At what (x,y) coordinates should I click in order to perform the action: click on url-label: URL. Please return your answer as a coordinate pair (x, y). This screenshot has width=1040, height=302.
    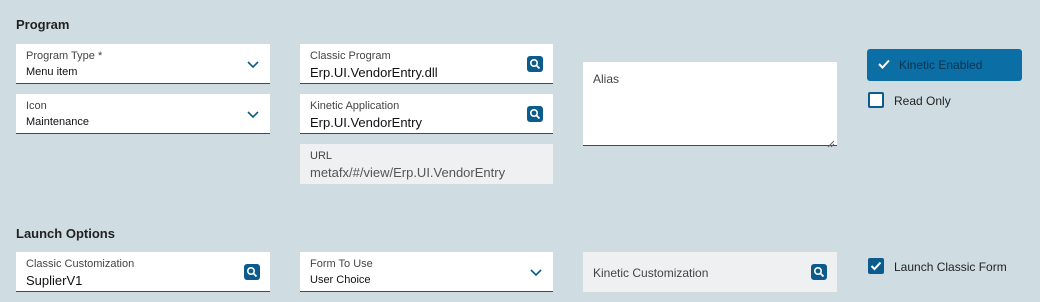
    Looking at the image, I should click on (321, 156).